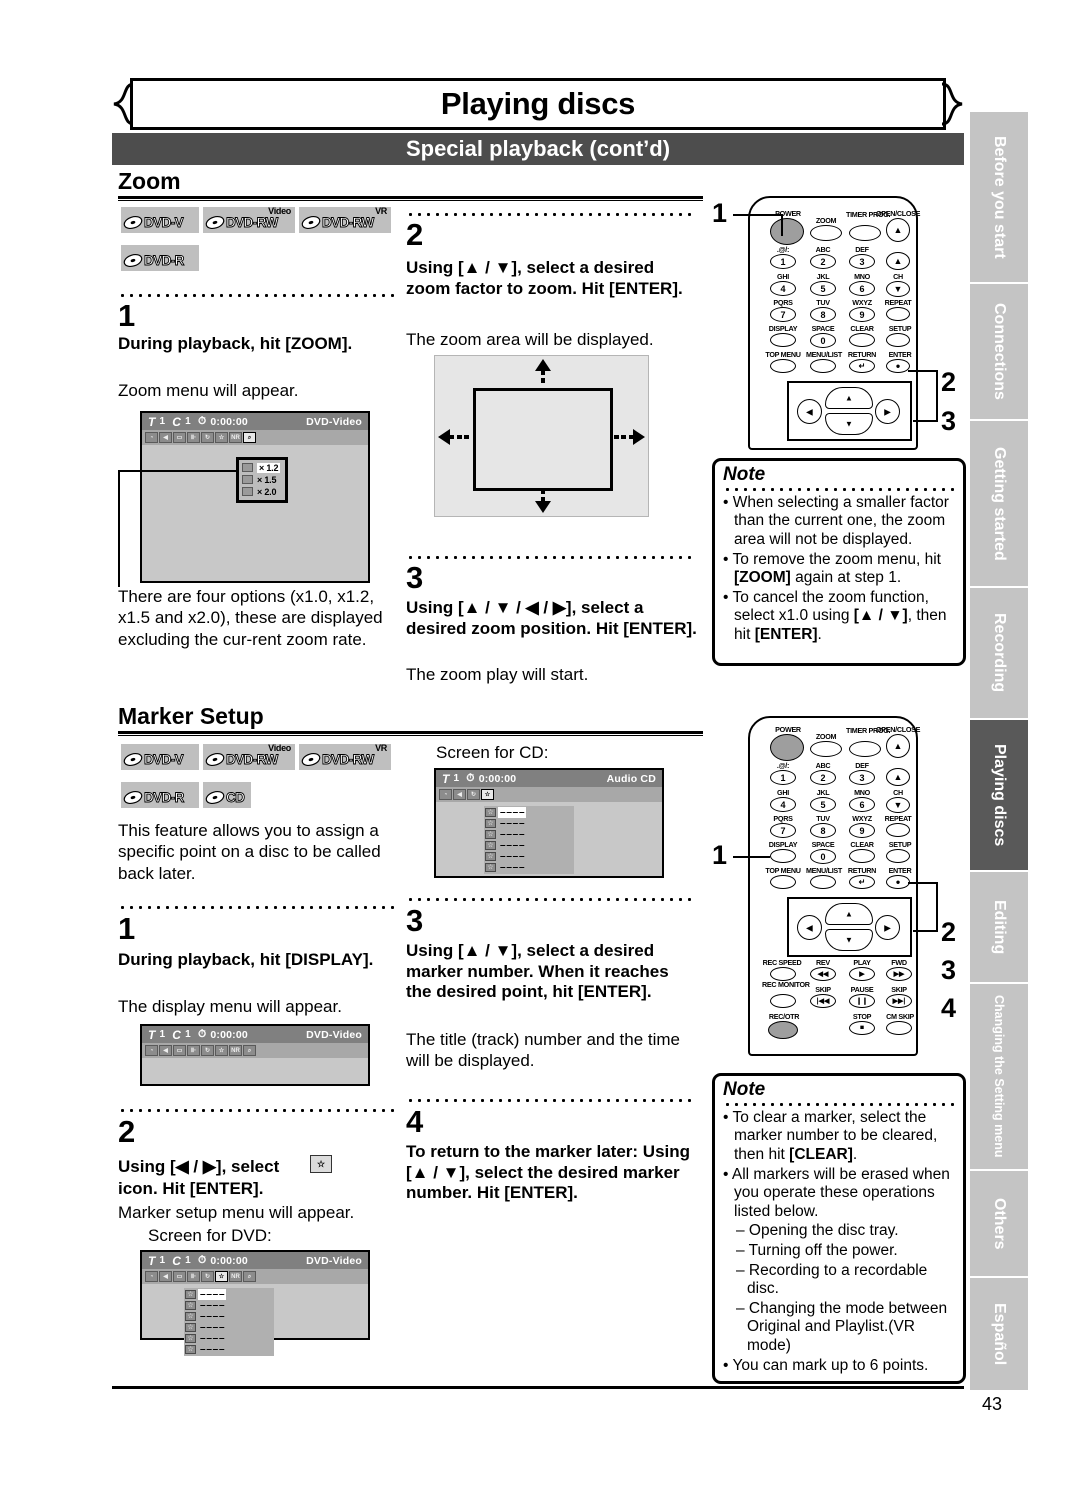 This screenshot has width=1080, height=1487. Describe the element at coordinates (898, 366) in the screenshot. I see `enter-button: ●` at that location.